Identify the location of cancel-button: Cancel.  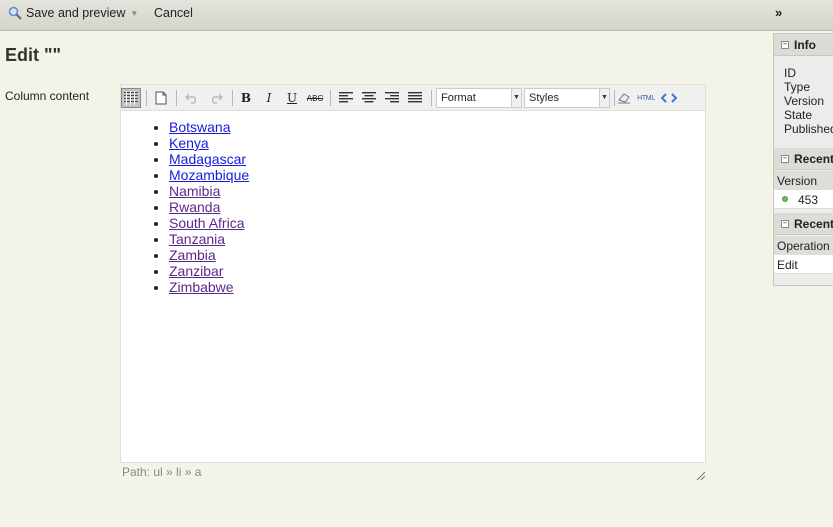
(173, 13).